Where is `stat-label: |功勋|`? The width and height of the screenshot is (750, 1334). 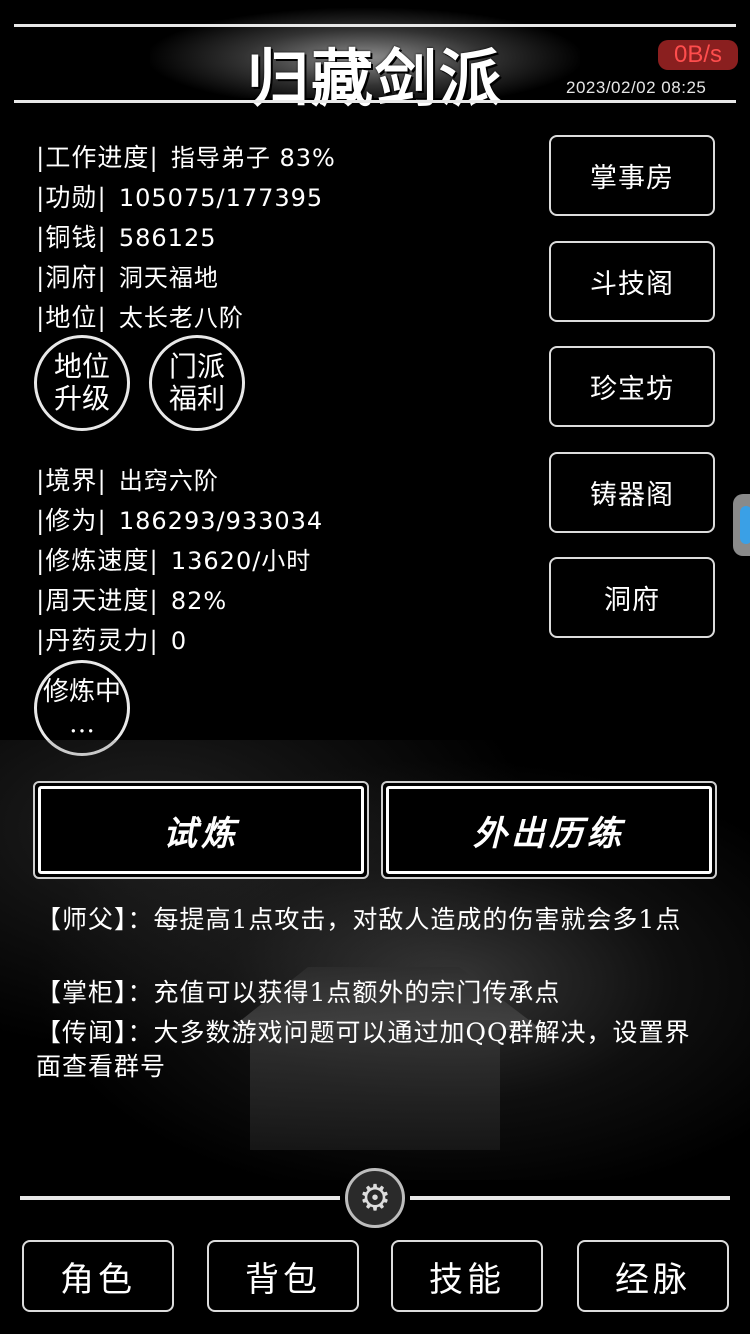
stat-label: |功勋| is located at coordinates (71, 197).